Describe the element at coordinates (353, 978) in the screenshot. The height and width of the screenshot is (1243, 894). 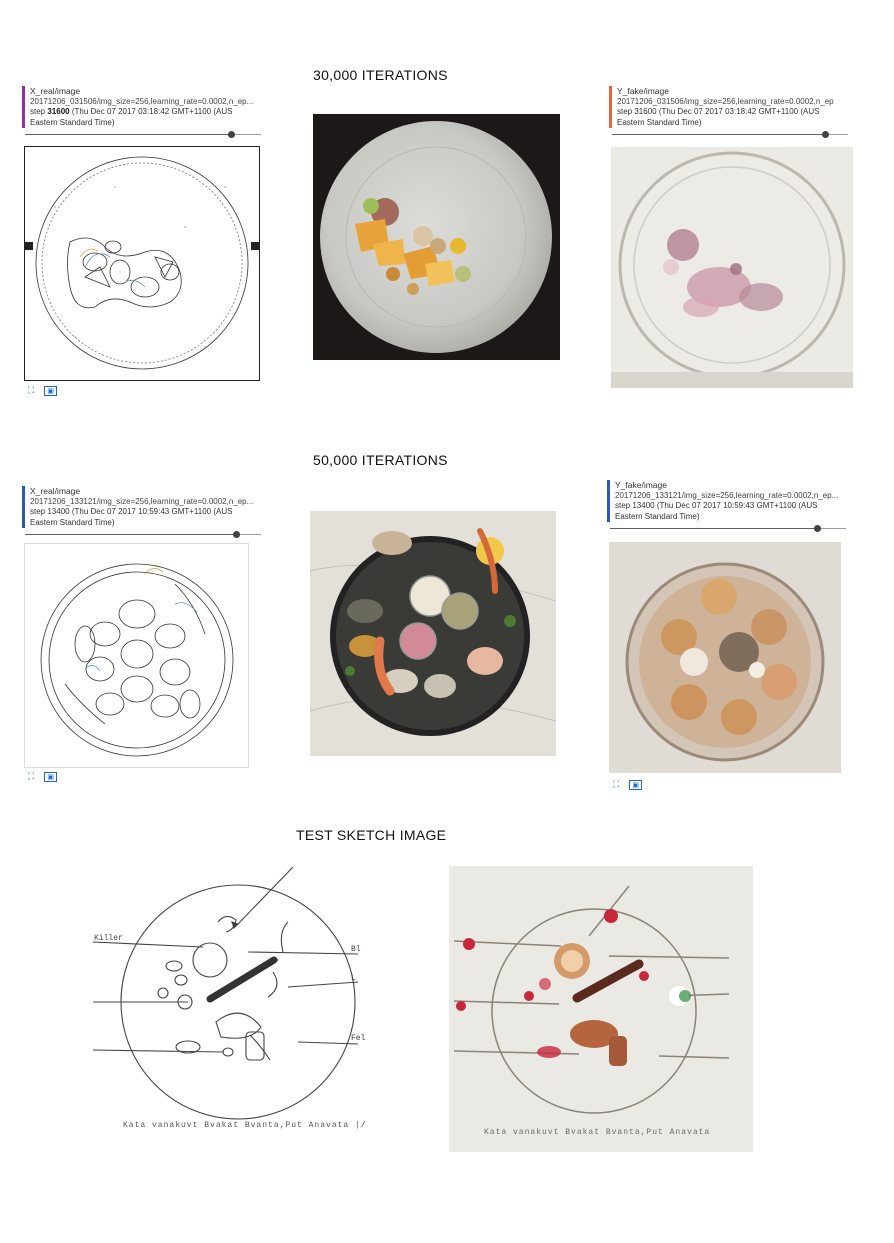
I see `svg-text: L` at that location.